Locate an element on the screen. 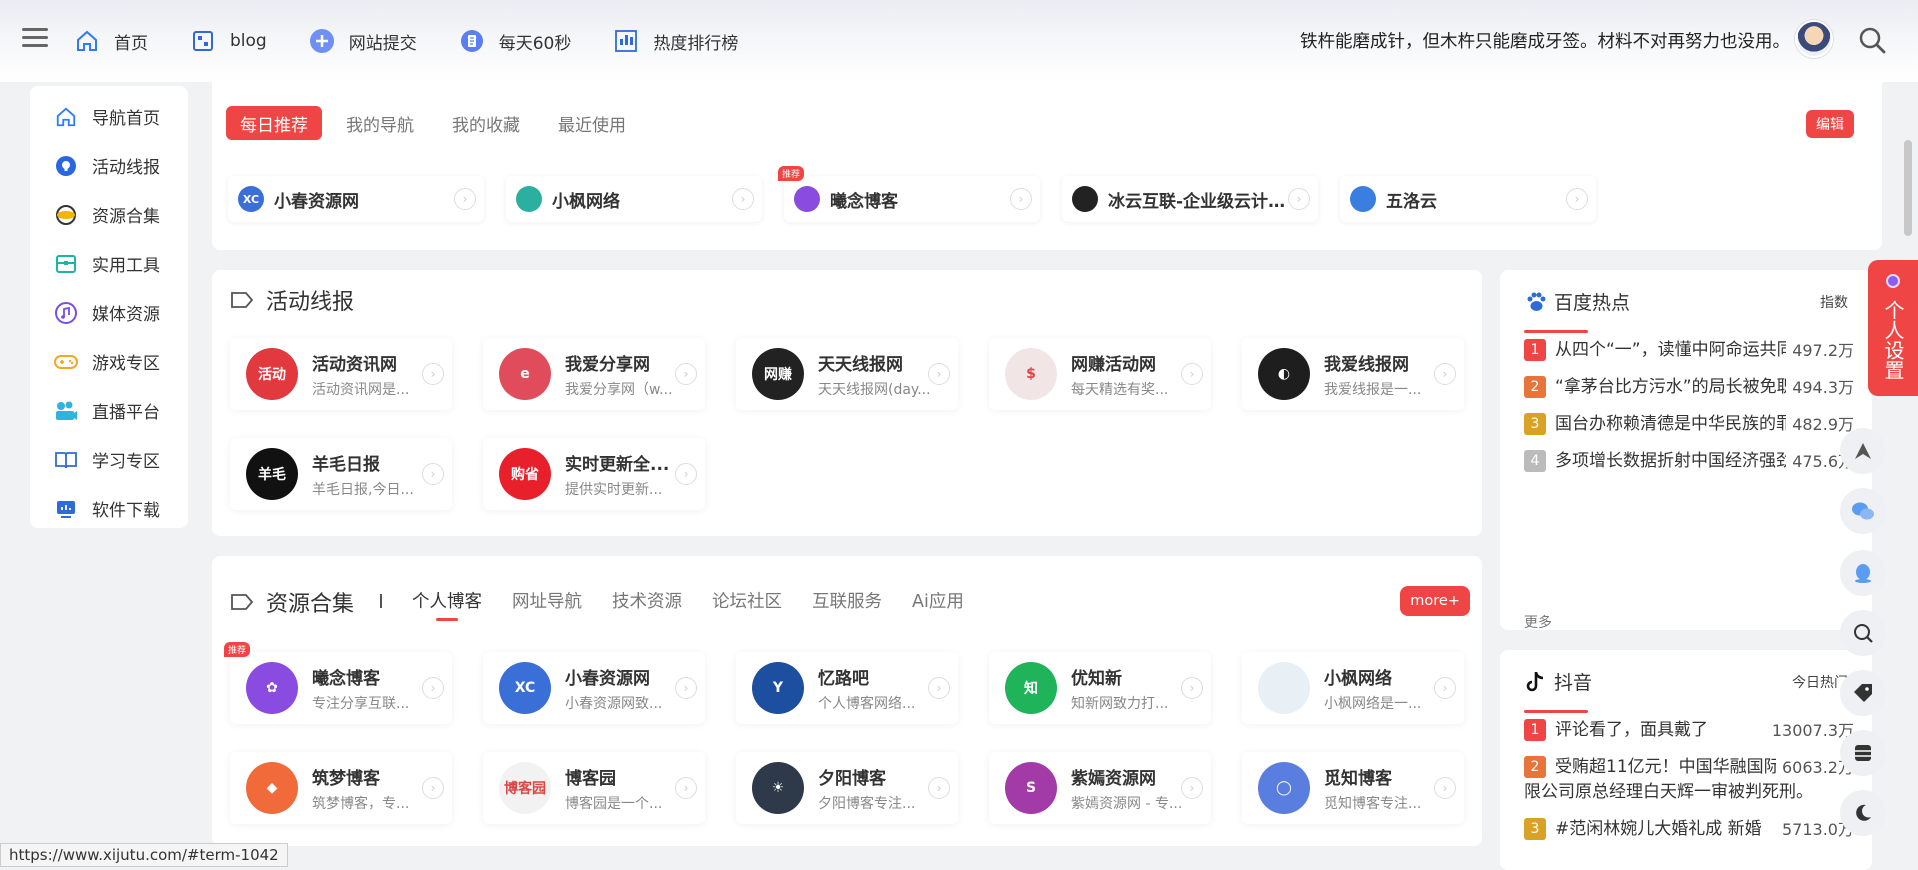 This screenshot has height=870, width=1918. qq-icon is located at coordinates (1863, 573).